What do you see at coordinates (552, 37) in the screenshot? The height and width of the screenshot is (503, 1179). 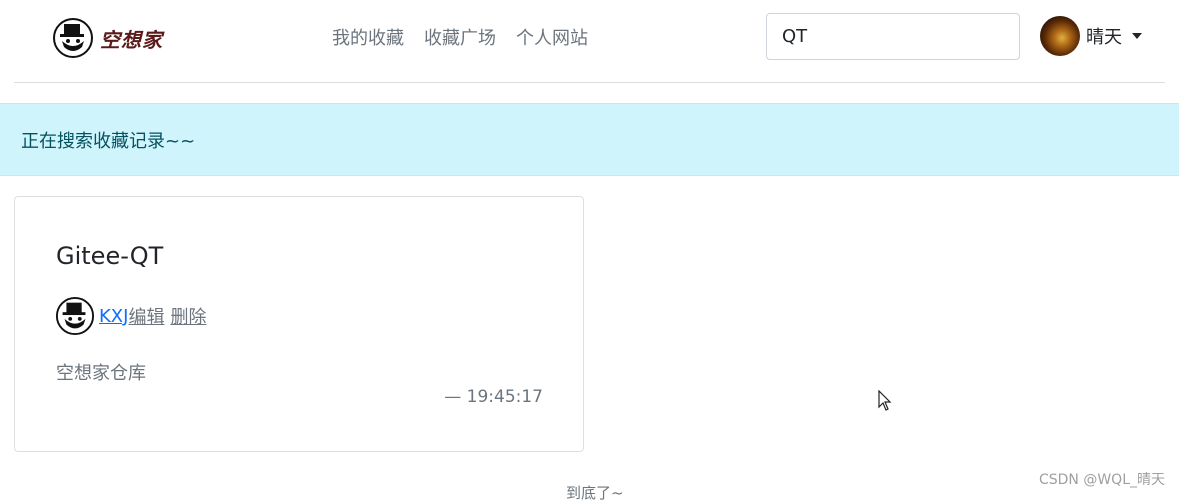 I see `nav-personal-site: 个人网站` at bounding box center [552, 37].